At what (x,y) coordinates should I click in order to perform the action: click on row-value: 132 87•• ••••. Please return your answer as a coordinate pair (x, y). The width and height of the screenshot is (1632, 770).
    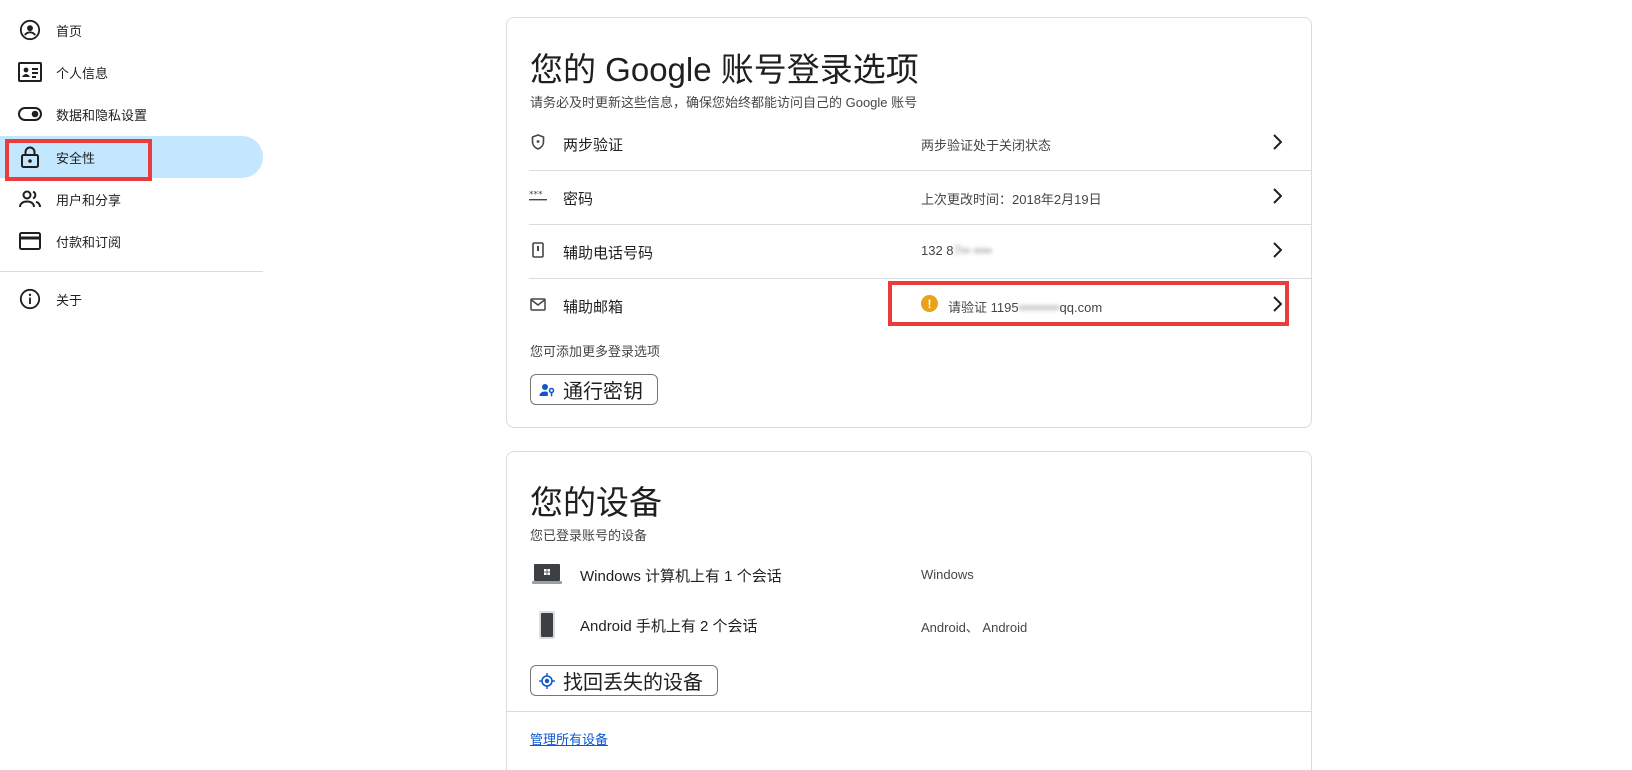
    Looking at the image, I should click on (956, 250).